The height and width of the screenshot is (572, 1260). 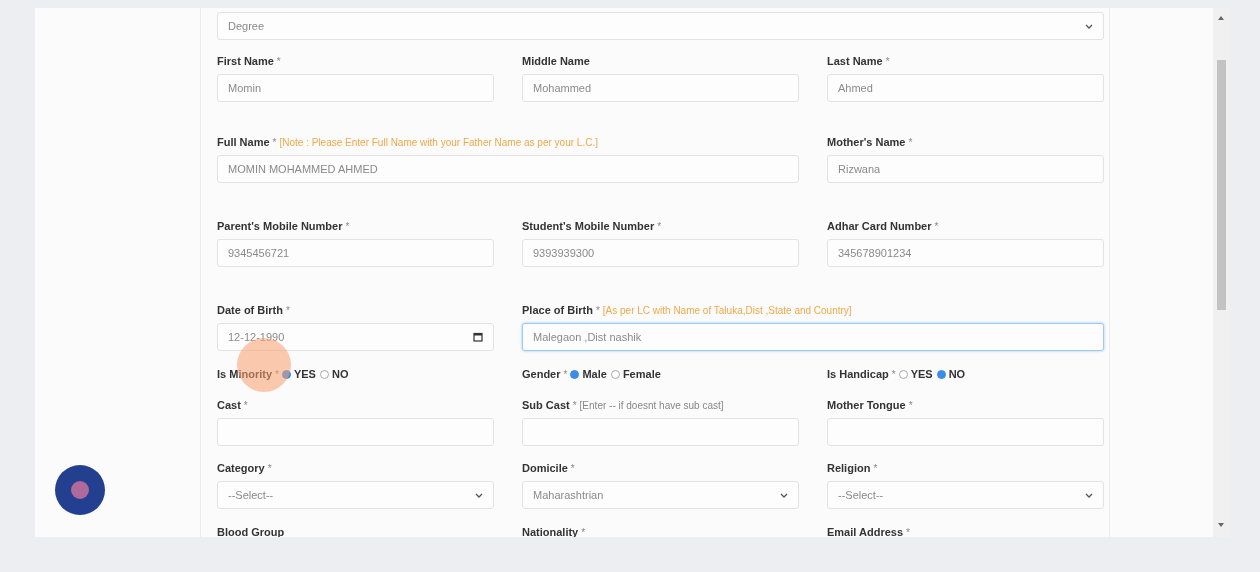 What do you see at coordinates (557, 310) in the screenshot?
I see `field-label: Place of Birth` at bounding box center [557, 310].